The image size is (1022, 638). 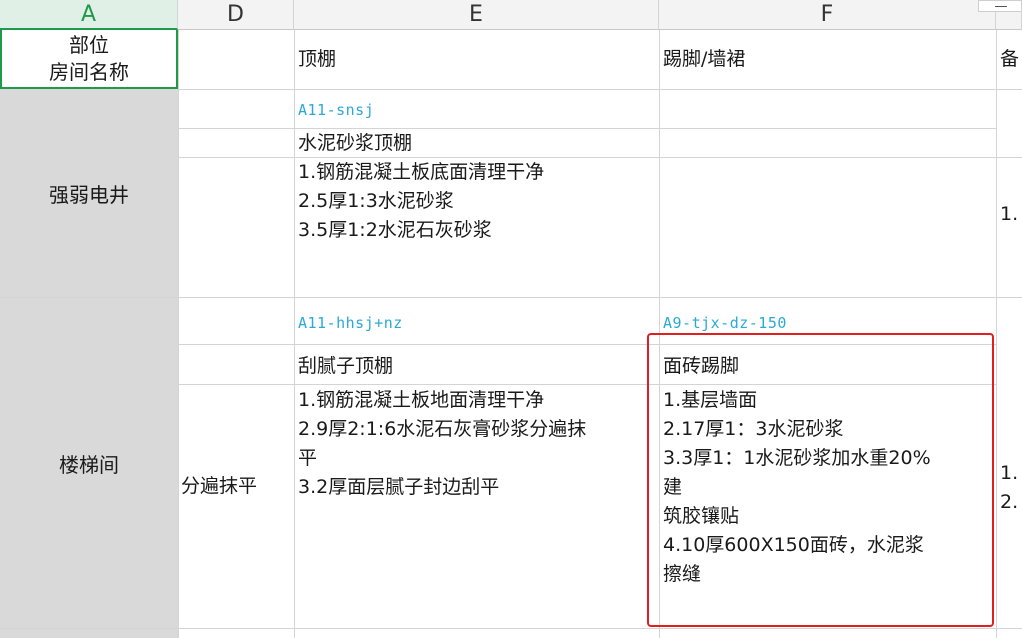 What do you see at coordinates (89, 15) in the screenshot?
I see `column-header-a: A` at bounding box center [89, 15].